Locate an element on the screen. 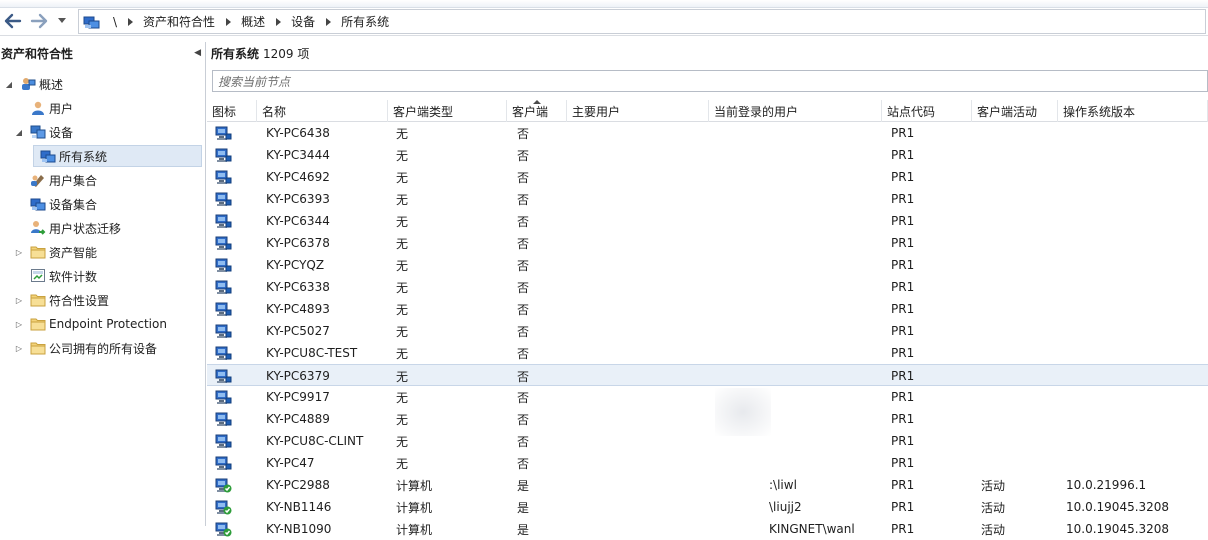  table-row: KY-PCU8C-TEST 无 否 PR1 is located at coordinates (707, 353).